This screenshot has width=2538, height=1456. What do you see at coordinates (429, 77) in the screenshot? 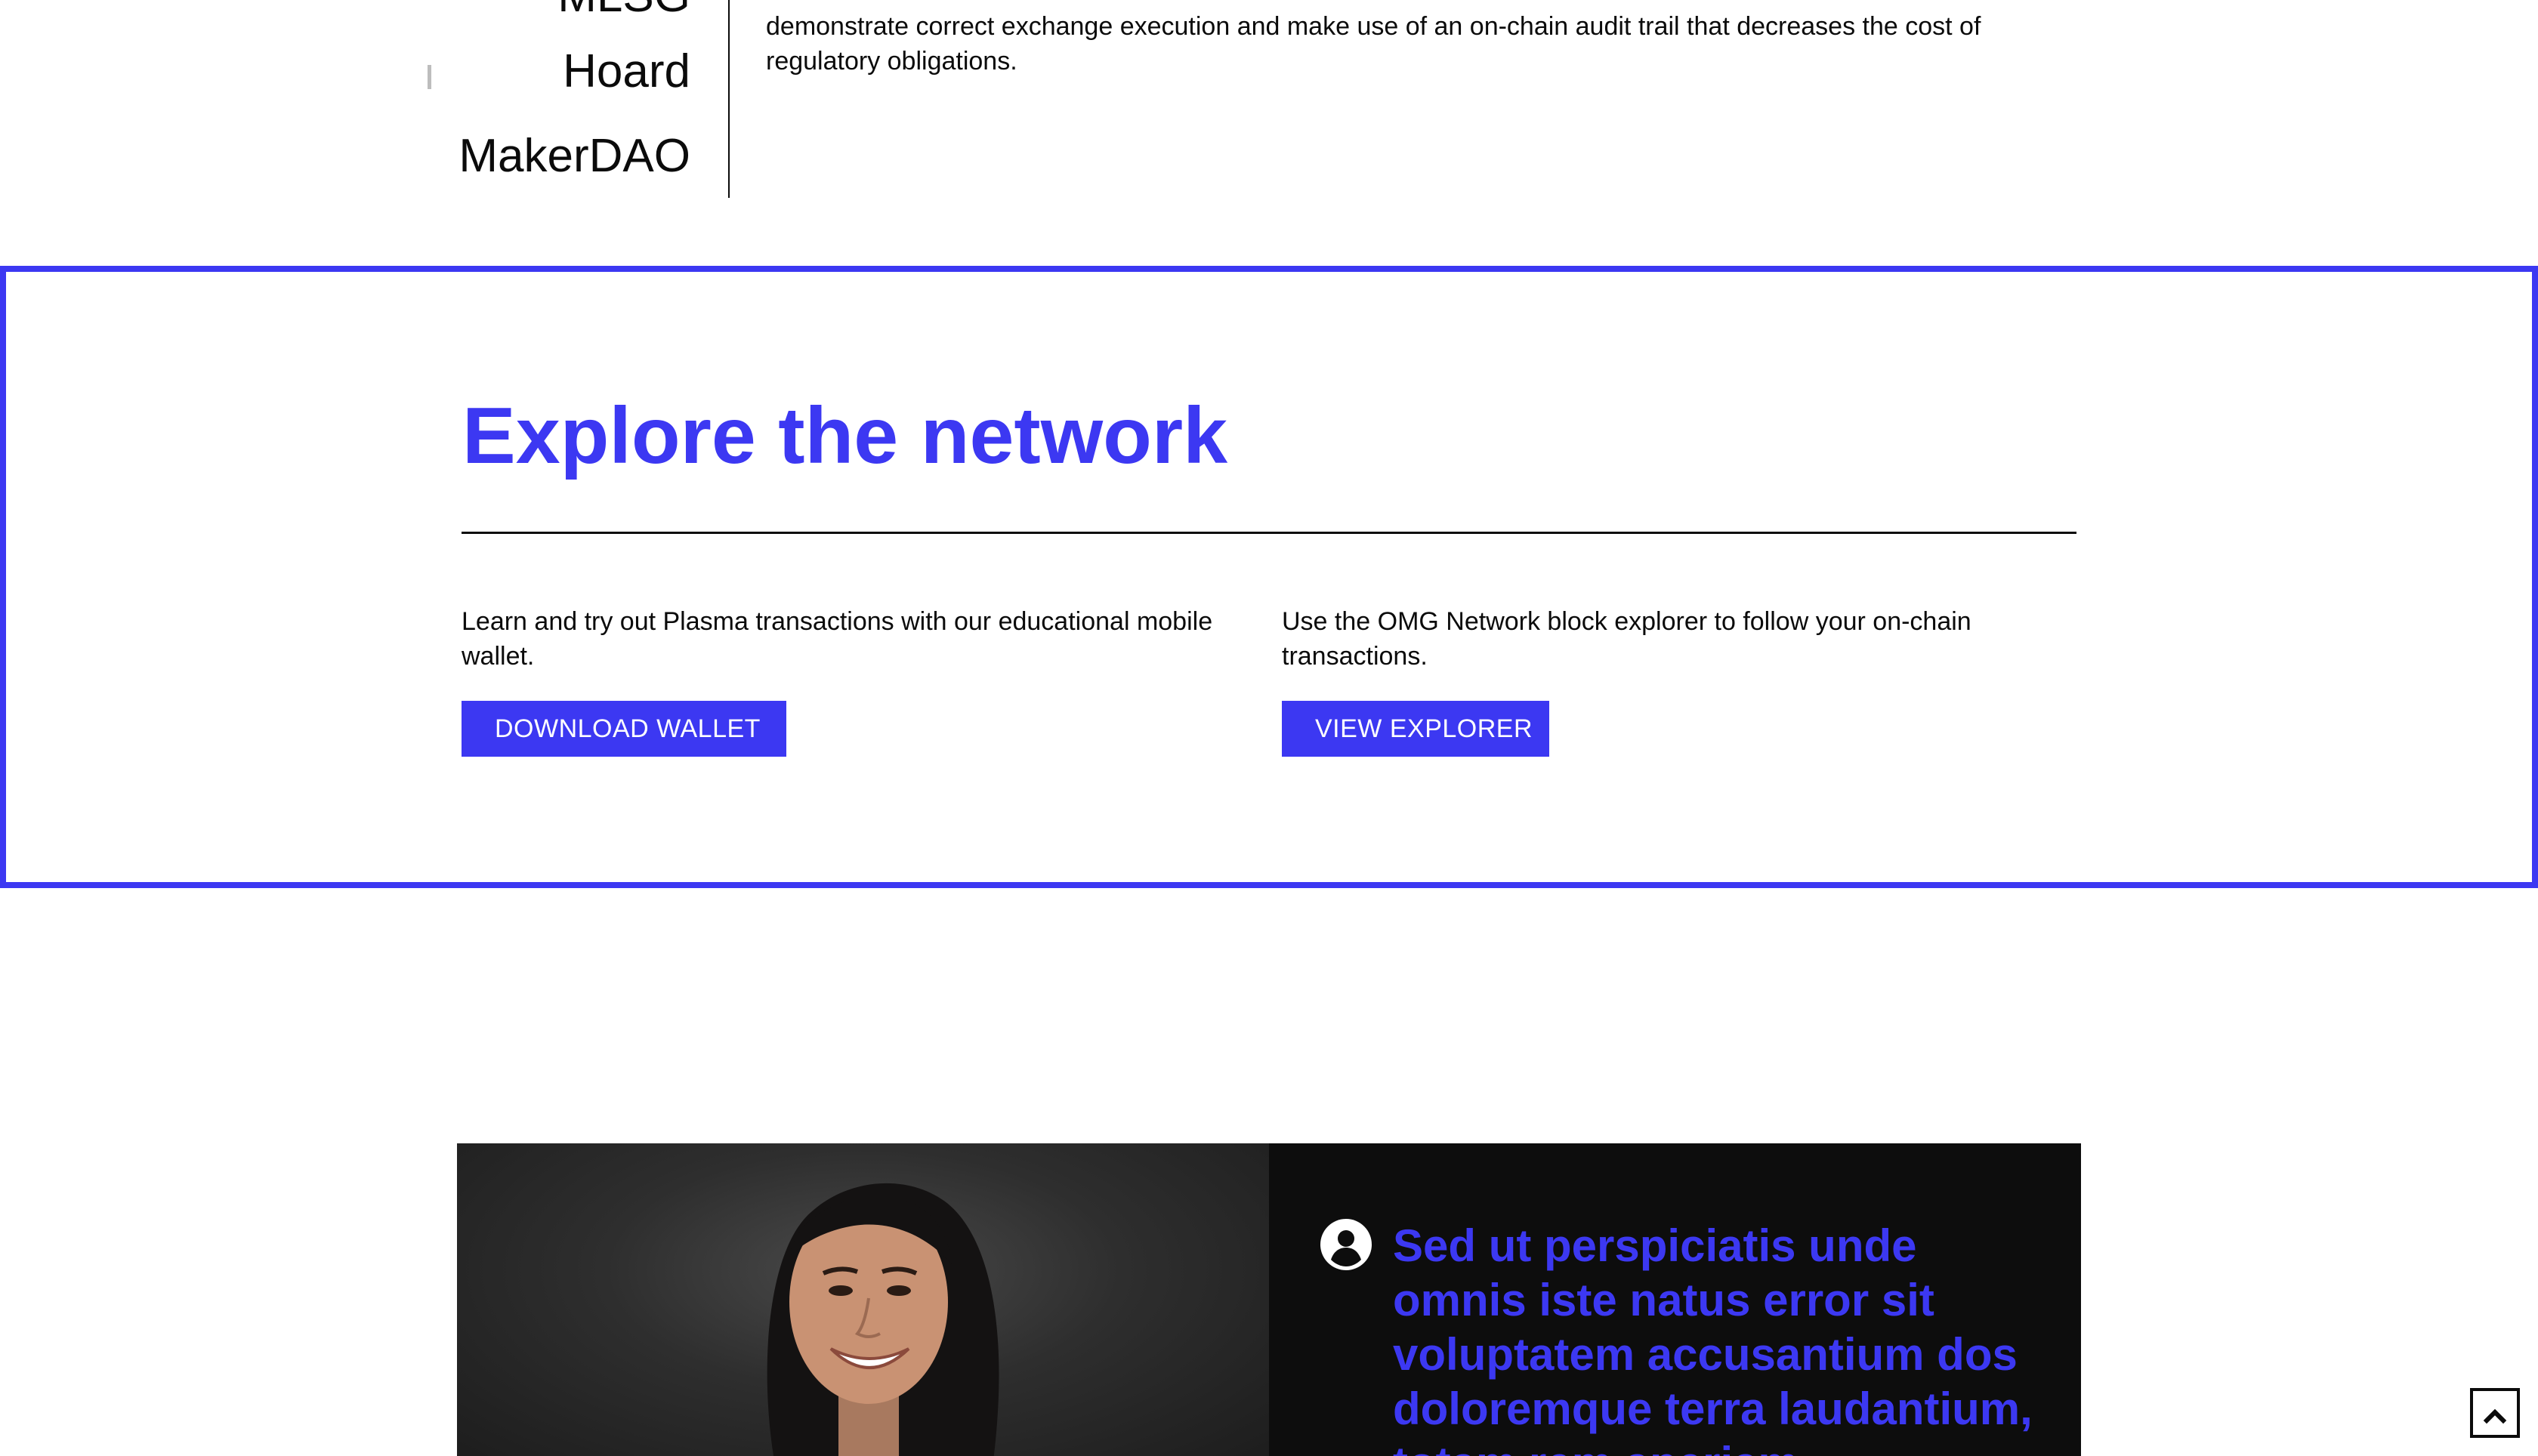
I see `active-item-indicator` at bounding box center [429, 77].